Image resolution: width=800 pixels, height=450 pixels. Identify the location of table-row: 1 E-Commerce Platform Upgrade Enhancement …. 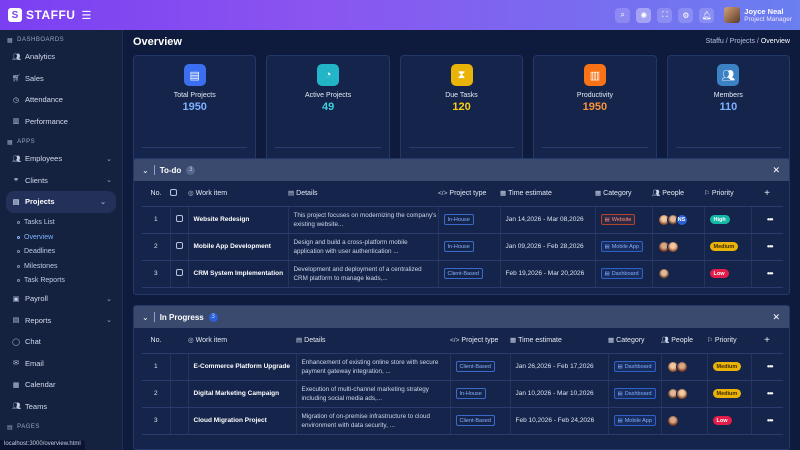
(462, 367).